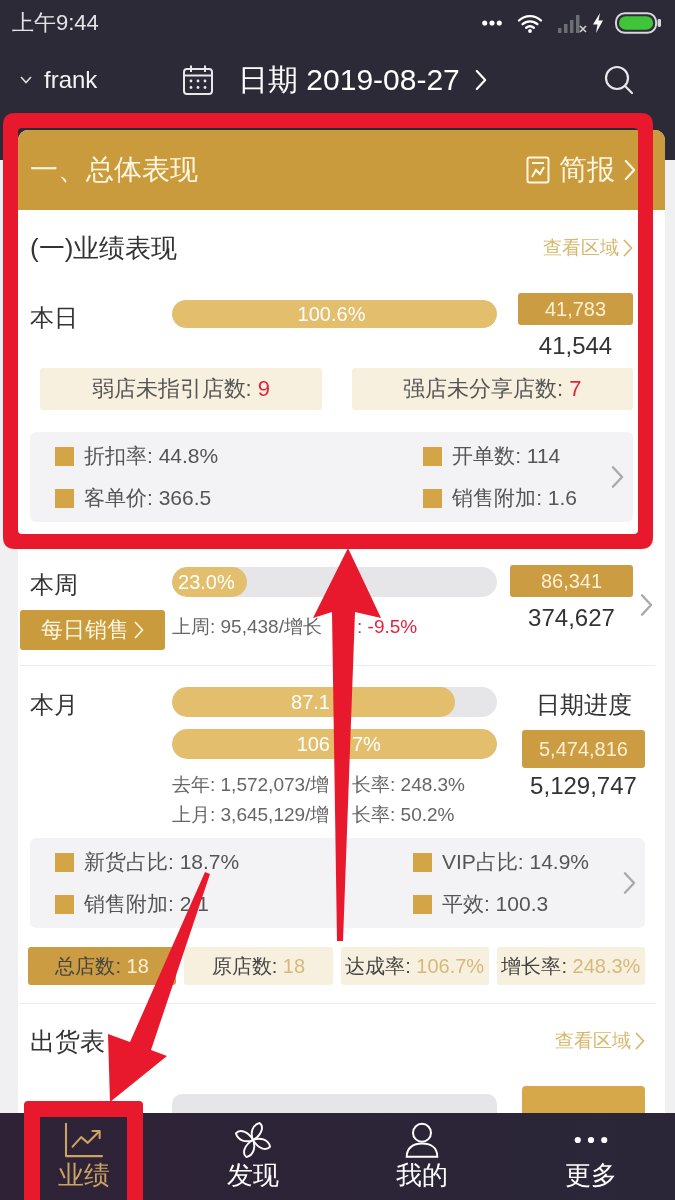  What do you see at coordinates (331, 314) in the screenshot?
I see `progress-text: 100.6%` at bounding box center [331, 314].